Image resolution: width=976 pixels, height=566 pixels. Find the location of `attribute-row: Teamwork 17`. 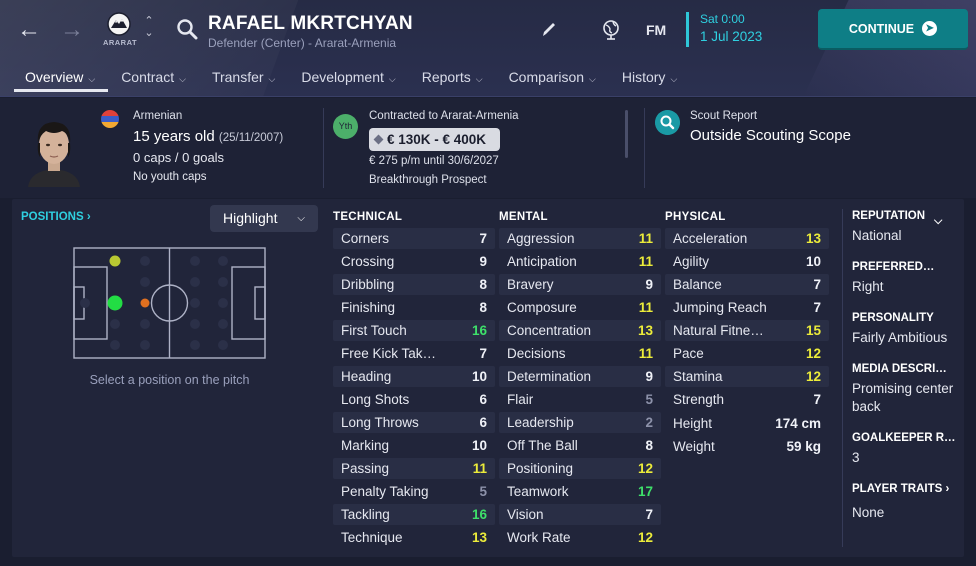

attribute-row: Teamwork 17 is located at coordinates (580, 491).